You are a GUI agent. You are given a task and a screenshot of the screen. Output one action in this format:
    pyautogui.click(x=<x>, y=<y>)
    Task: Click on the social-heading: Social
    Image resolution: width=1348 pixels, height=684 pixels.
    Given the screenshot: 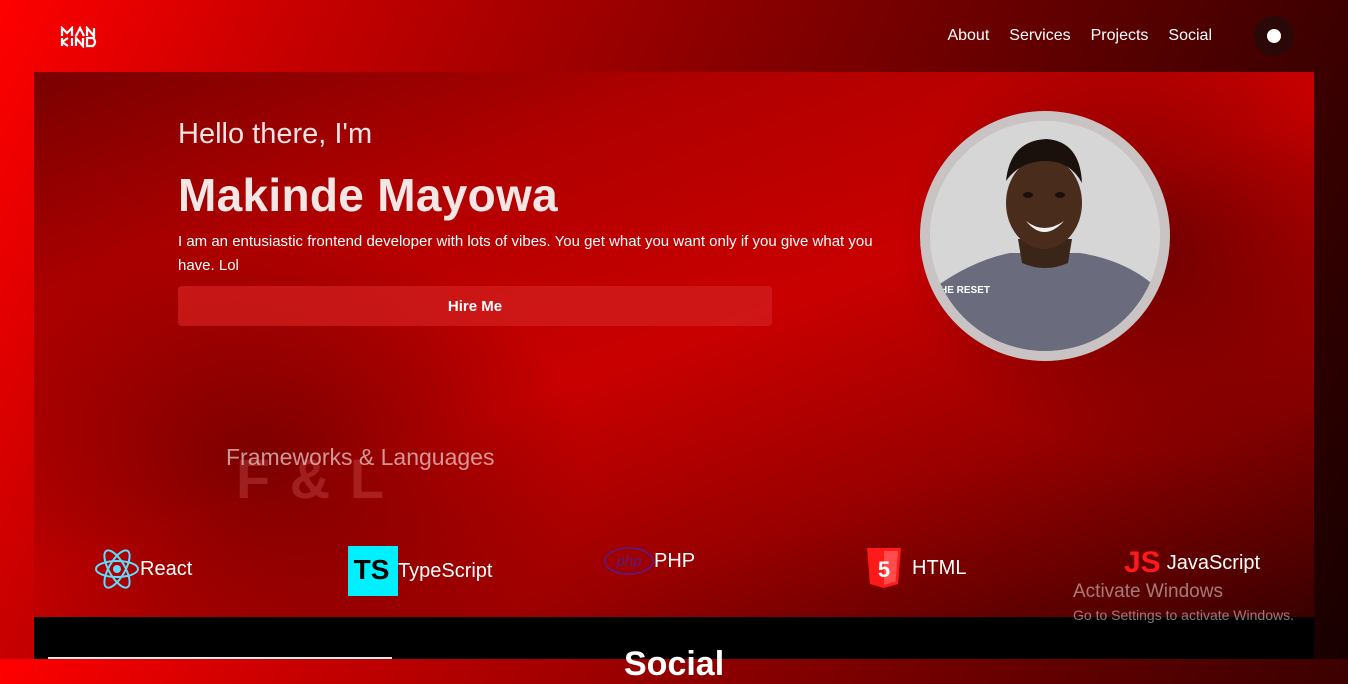 What is the action you would take?
    pyautogui.click(x=674, y=664)
    